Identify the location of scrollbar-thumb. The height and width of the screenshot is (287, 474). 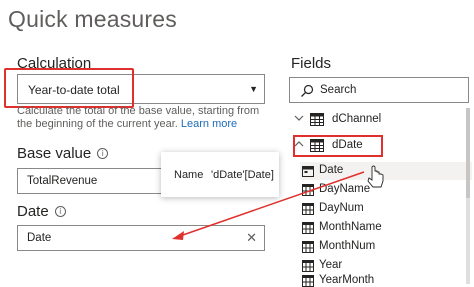
(468, 153).